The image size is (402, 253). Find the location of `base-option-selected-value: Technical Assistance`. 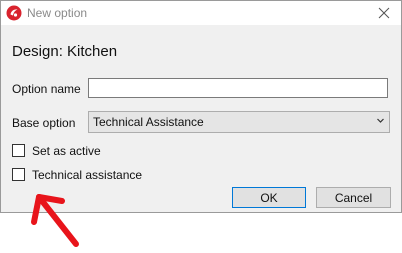

base-option-selected-value: Technical Assistance is located at coordinates (148, 122).